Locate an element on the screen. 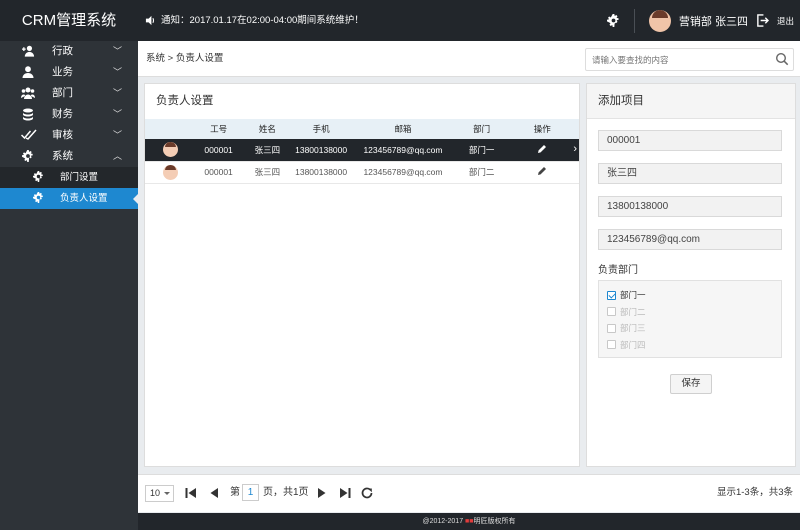 The height and width of the screenshot is (530, 800). logout-button: 退出 is located at coordinates (785, 21).